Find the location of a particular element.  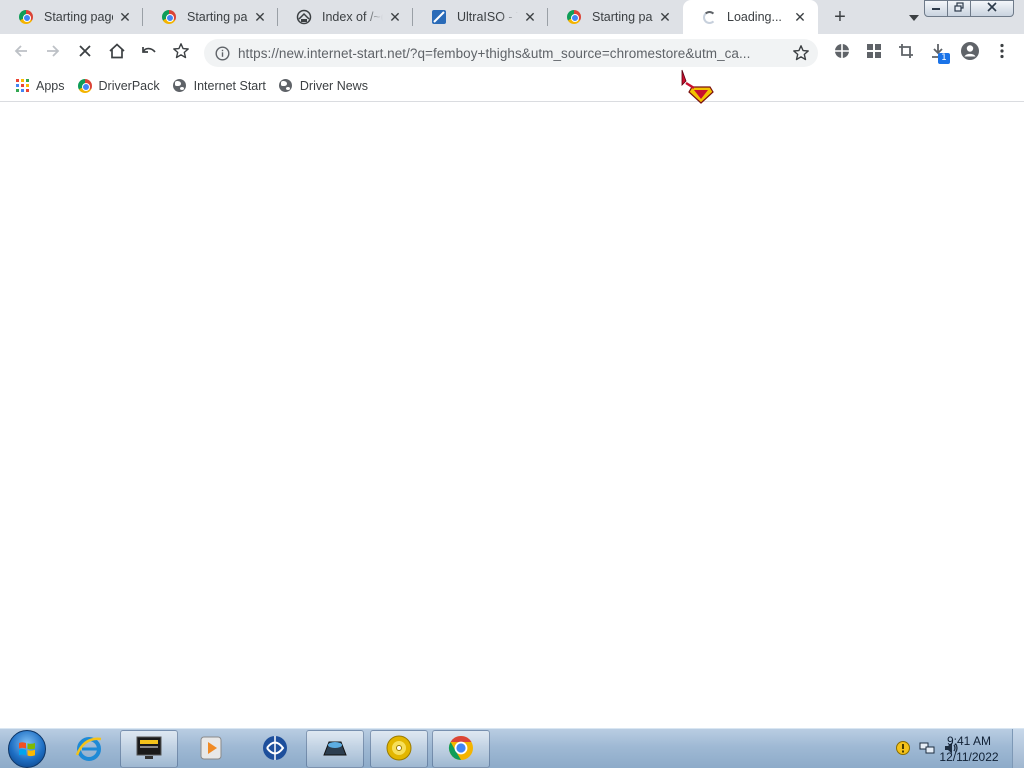

browser-menu-button is located at coordinates (1002, 52).